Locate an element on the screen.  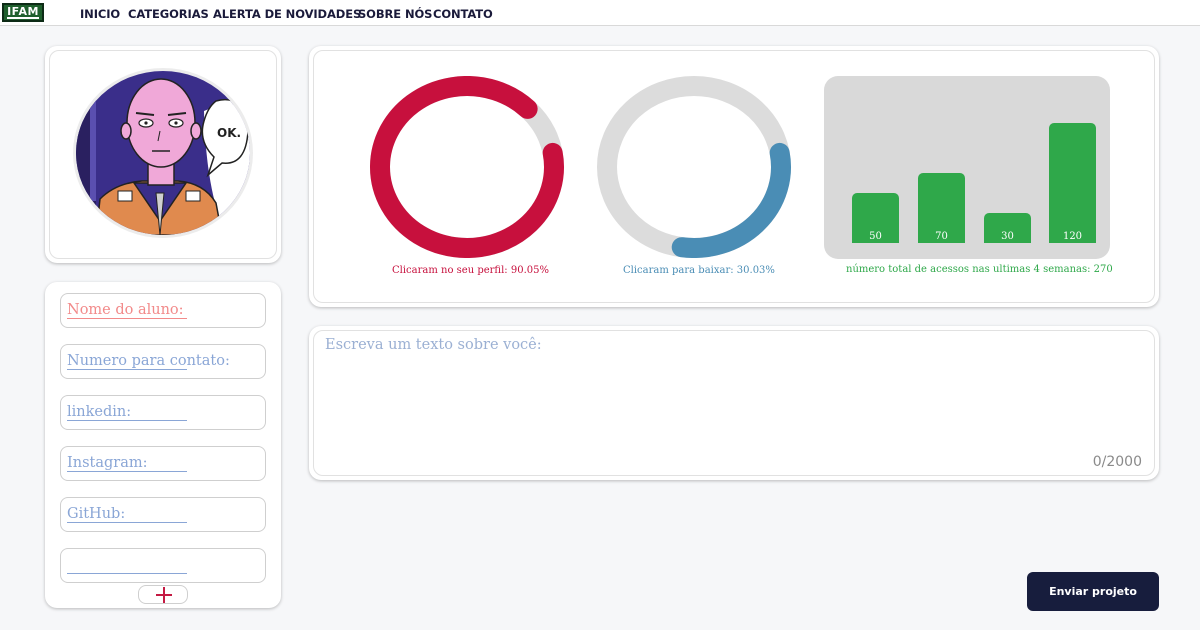
profile-clicks-ring-arc is located at coordinates (467, 167).